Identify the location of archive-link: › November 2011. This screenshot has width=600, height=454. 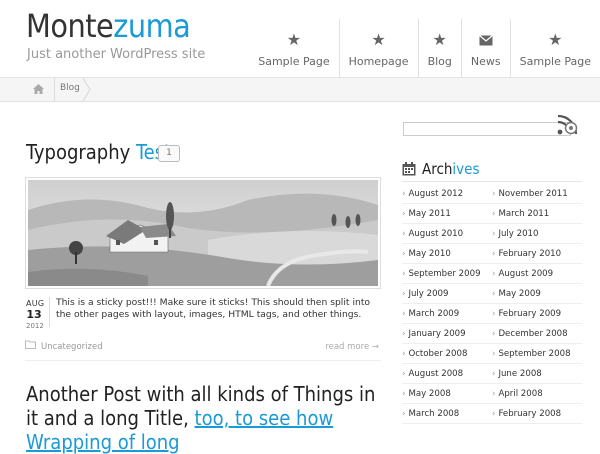
(530, 194).